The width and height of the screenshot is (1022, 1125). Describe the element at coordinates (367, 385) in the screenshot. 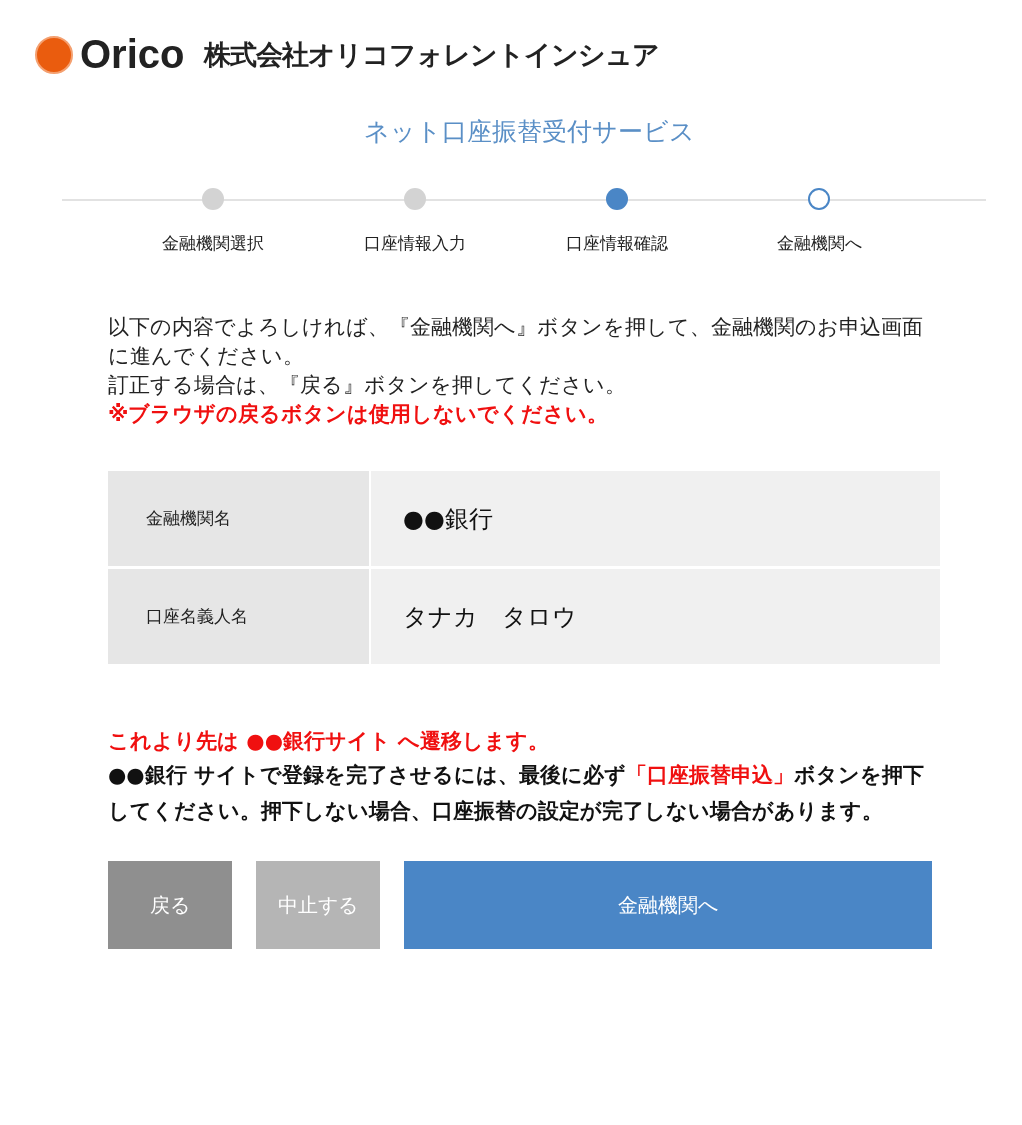

I see `instruction-text: 訂正する場合は、『戻る』ボタンを押してください。` at that location.